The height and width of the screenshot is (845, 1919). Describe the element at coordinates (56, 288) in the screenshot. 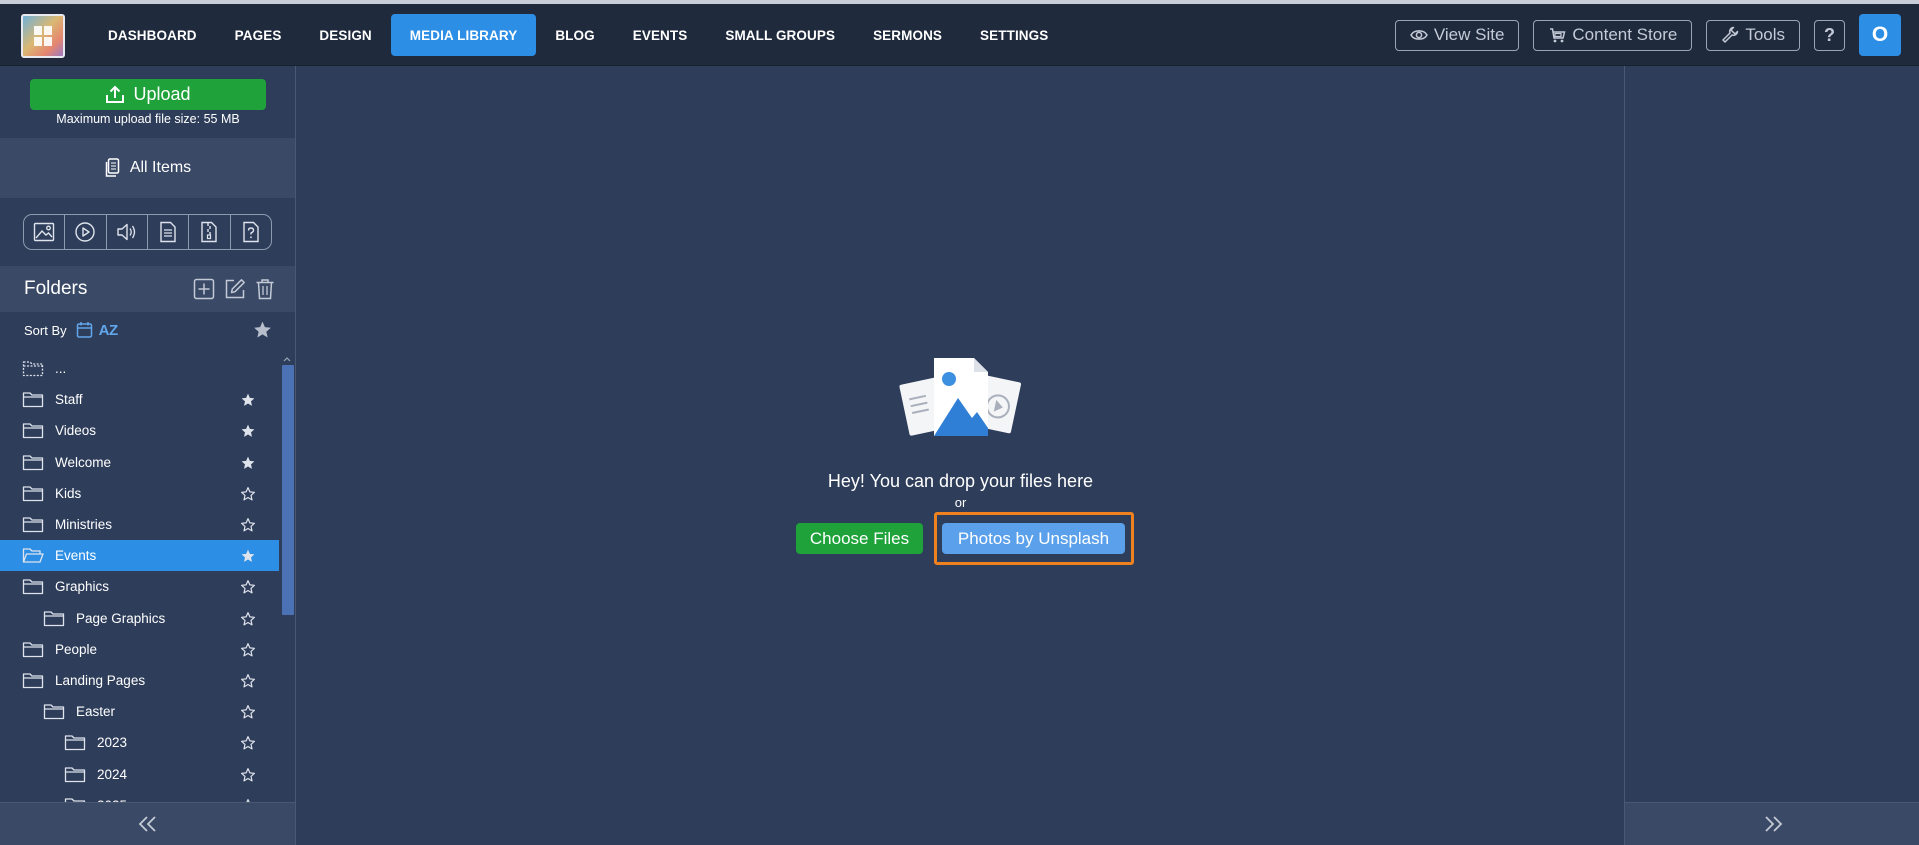

I see `folders-title: Folders` at that location.